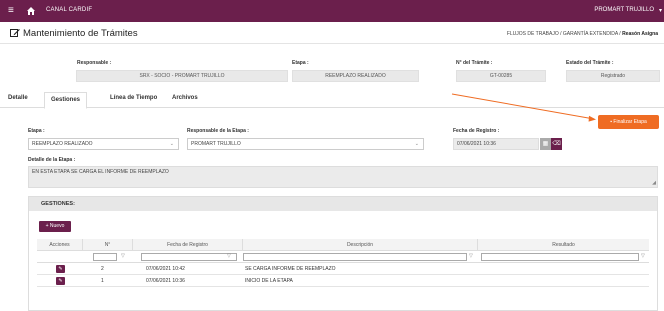 This screenshot has width=664, height=311. Describe the element at coordinates (105, 257) in the screenshot. I see `filter-numero-input` at that location.